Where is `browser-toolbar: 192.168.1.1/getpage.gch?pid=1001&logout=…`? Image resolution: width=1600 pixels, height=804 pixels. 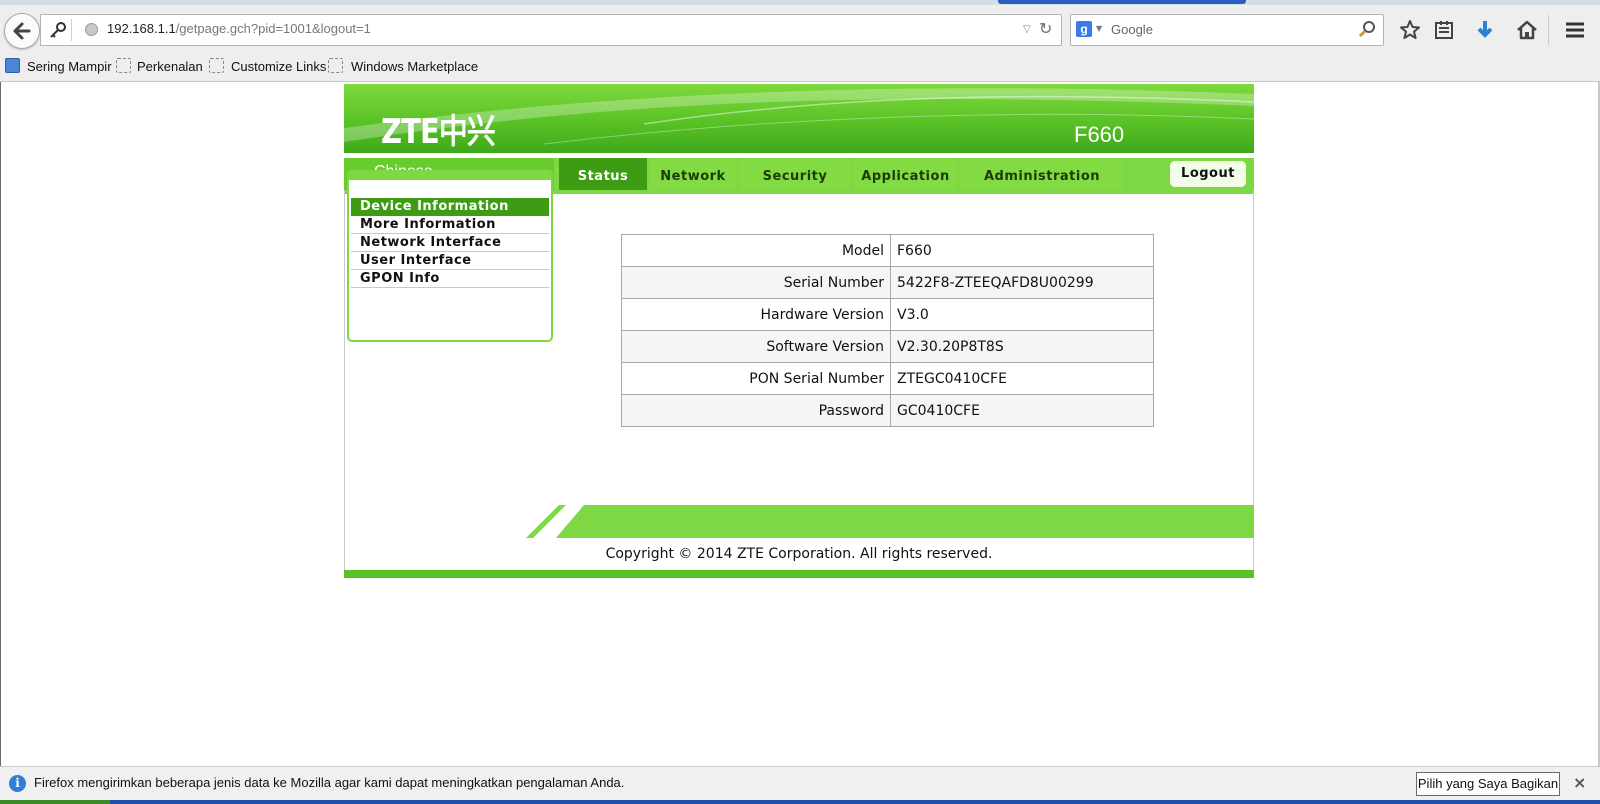 browser-toolbar: 192.168.1.1/getpage.gch?pid=1001&logout=… is located at coordinates (800, 29).